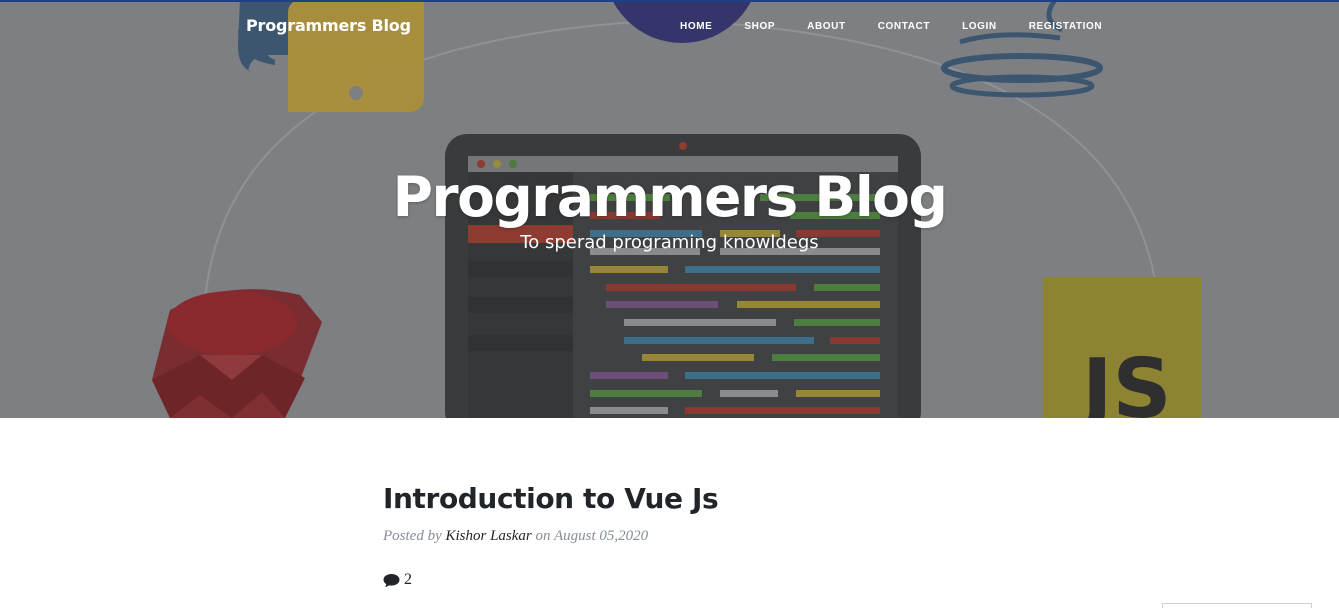 This screenshot has width=1339, height=608. Describe the element at coordinates (670, 197) in the screenshot. I see `site-title: Programmers Blog` at that location.